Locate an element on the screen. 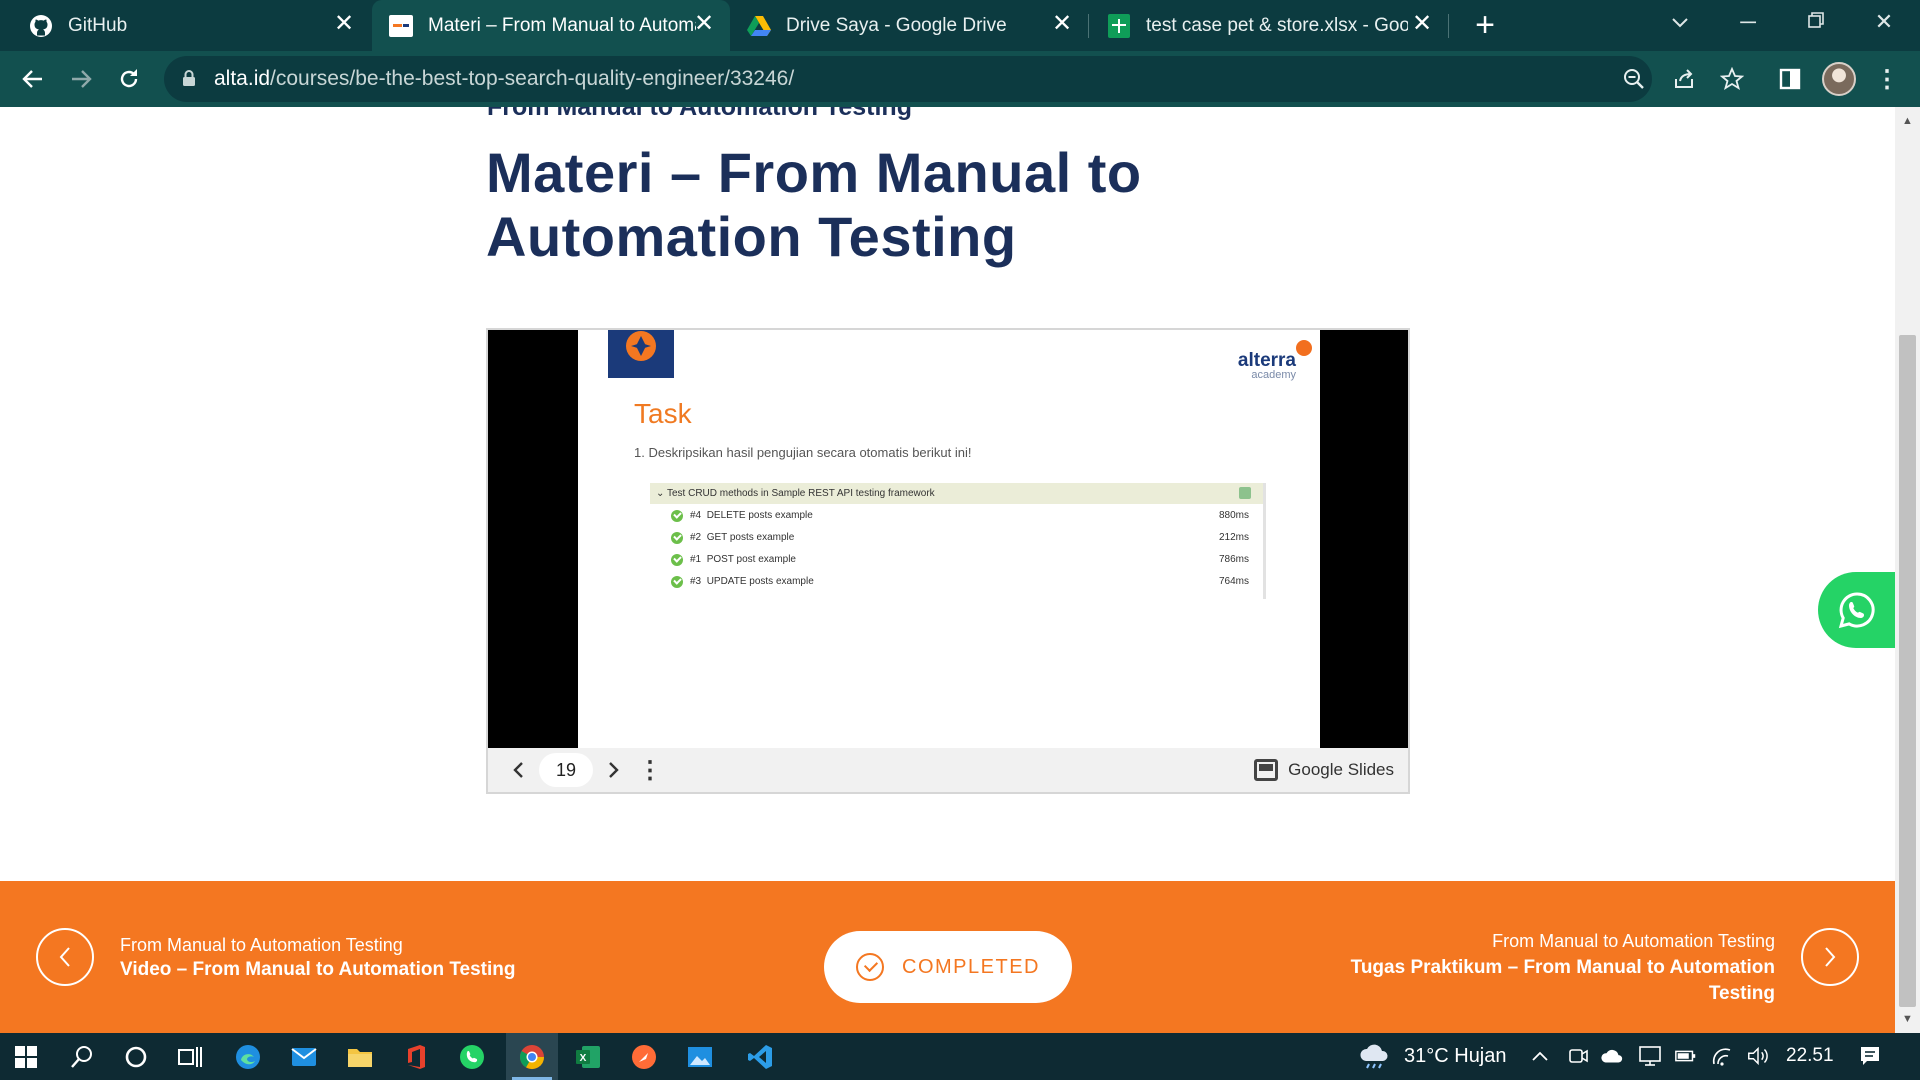  profile-avatar is located at coordinates (1839, 79).